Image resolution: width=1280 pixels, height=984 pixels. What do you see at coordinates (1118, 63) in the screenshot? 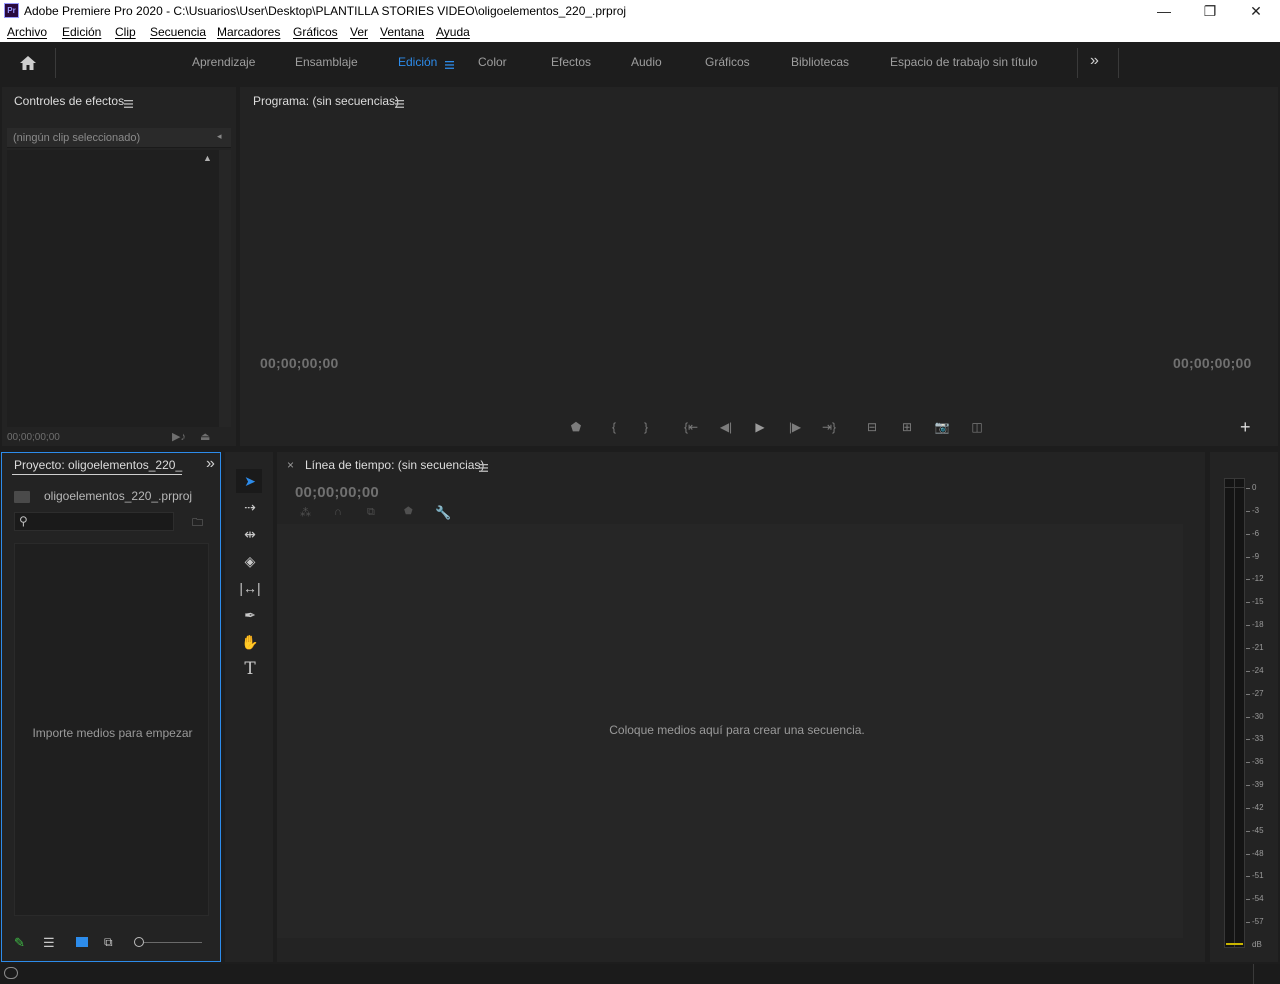
I see `workspace-divider` at bounding box center [1118, 63].